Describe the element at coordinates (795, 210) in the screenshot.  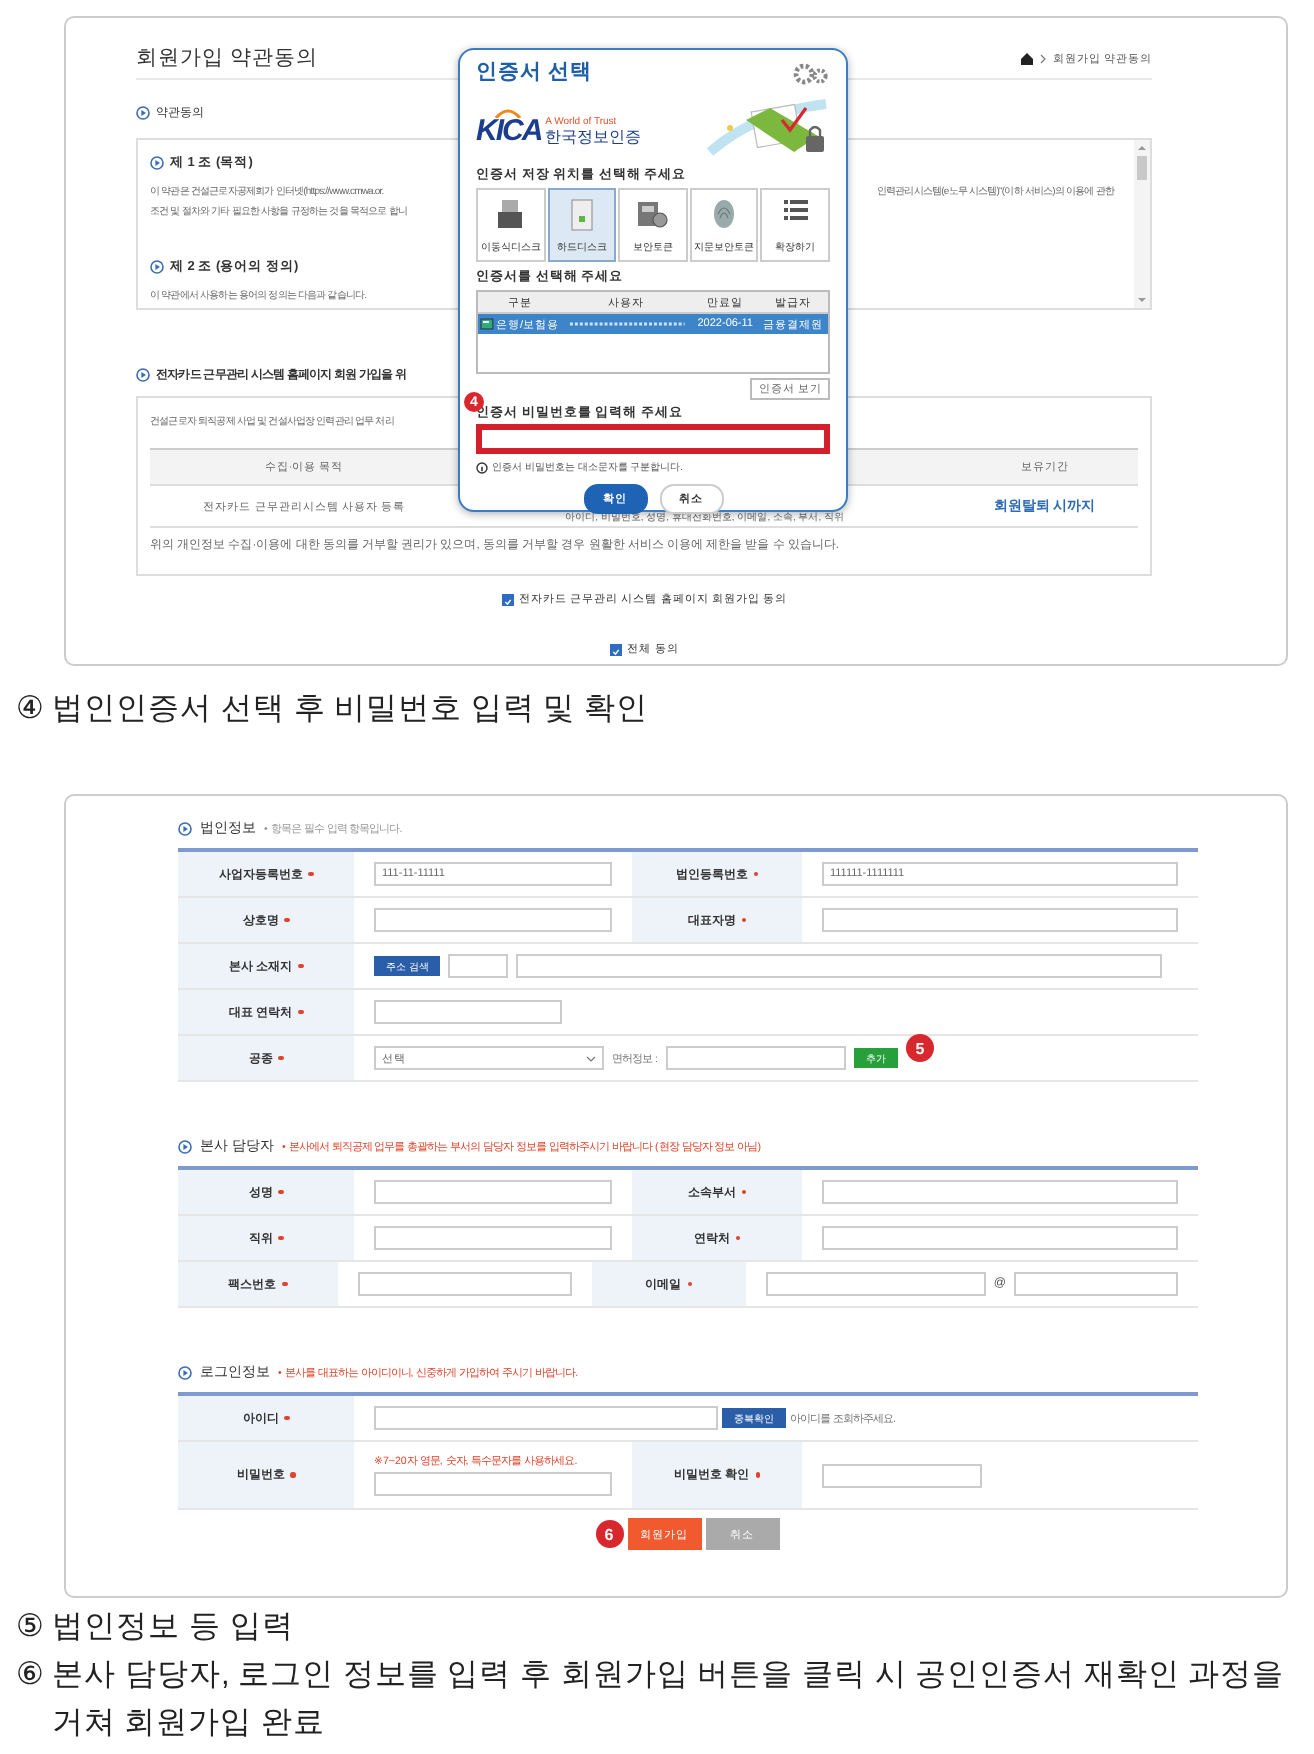
I see `list-icon` at that location.